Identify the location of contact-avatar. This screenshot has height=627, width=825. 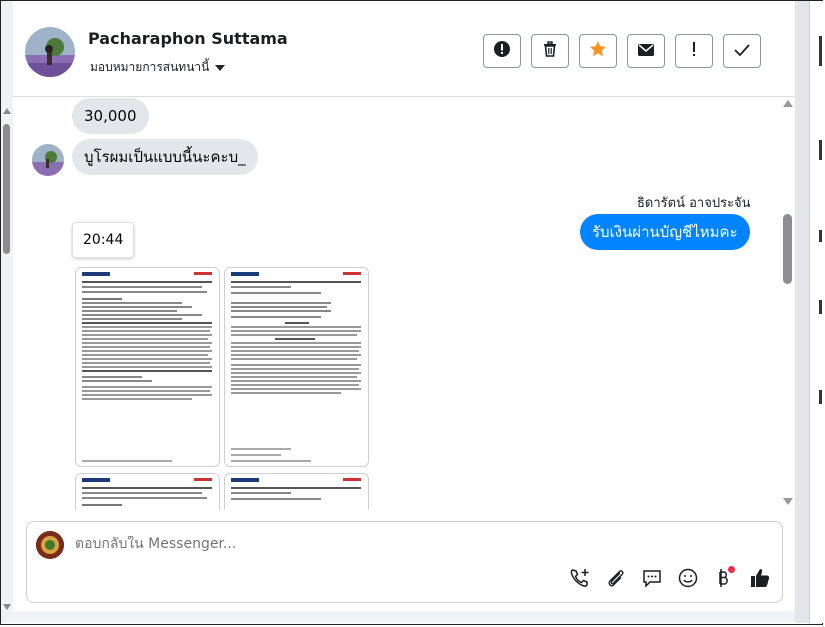
(50, 52).